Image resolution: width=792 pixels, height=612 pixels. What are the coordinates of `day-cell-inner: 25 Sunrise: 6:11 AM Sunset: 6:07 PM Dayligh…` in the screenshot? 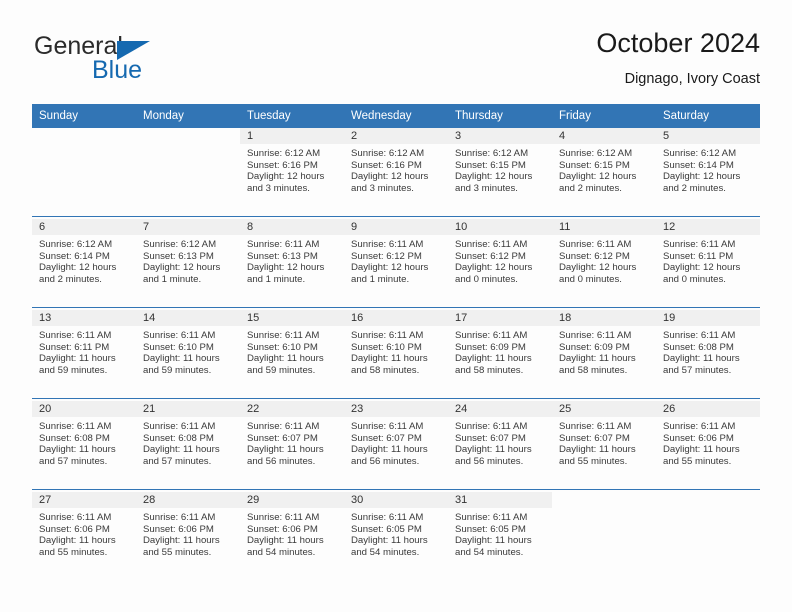 It's located at (604, 445).